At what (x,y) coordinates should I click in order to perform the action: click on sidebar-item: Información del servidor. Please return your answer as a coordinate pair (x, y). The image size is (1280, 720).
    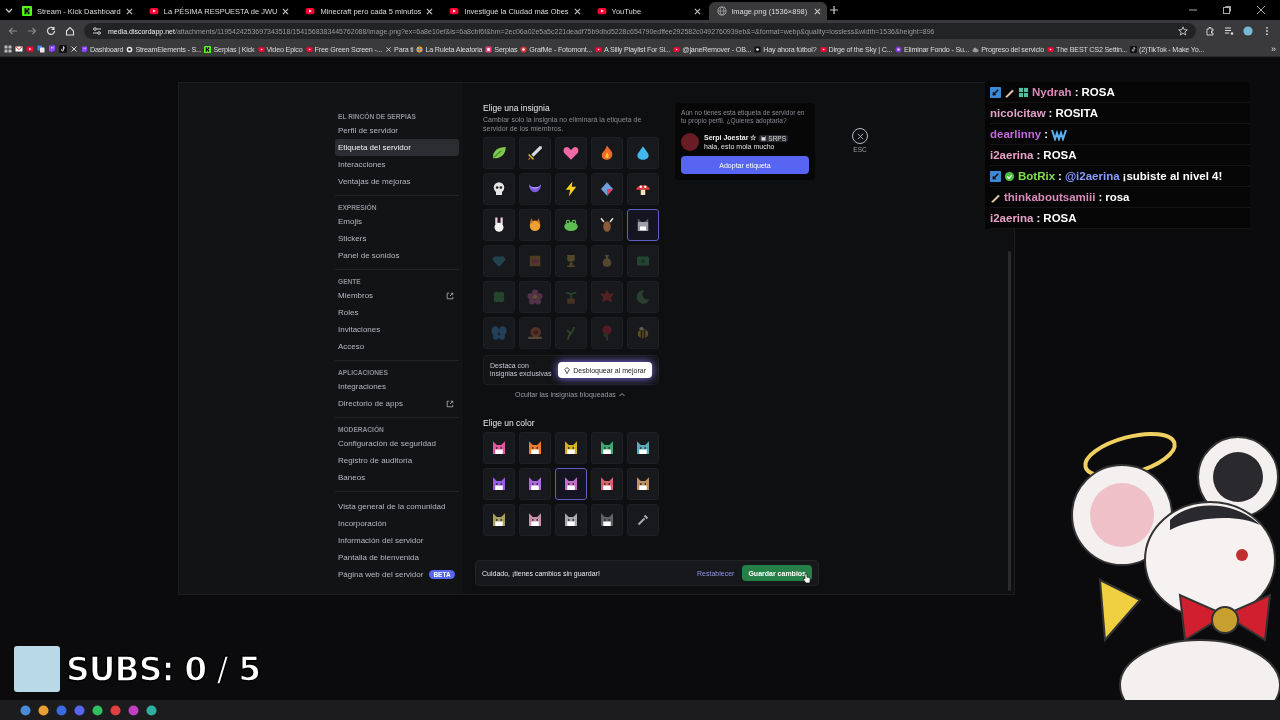
    Looking at the image, I should click on (397, 540).